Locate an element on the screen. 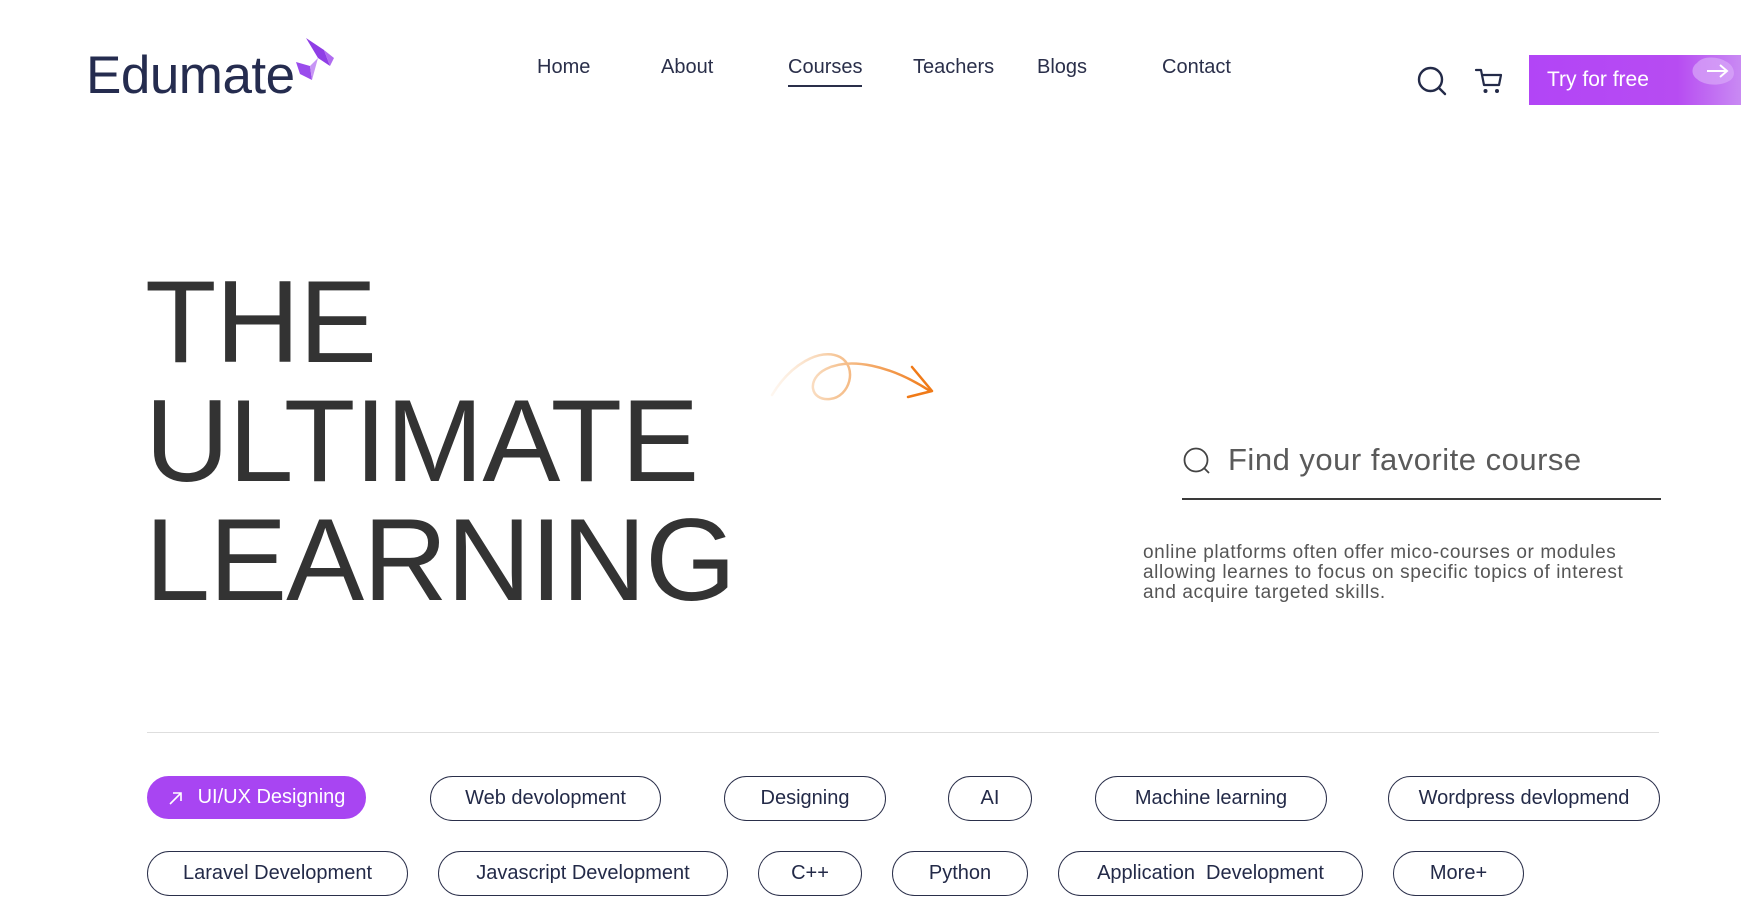 Image resolution: width=1759 pixels, height=909 pixels. course-search-input: Find your favorite course is located at coordinates (1421, 465).